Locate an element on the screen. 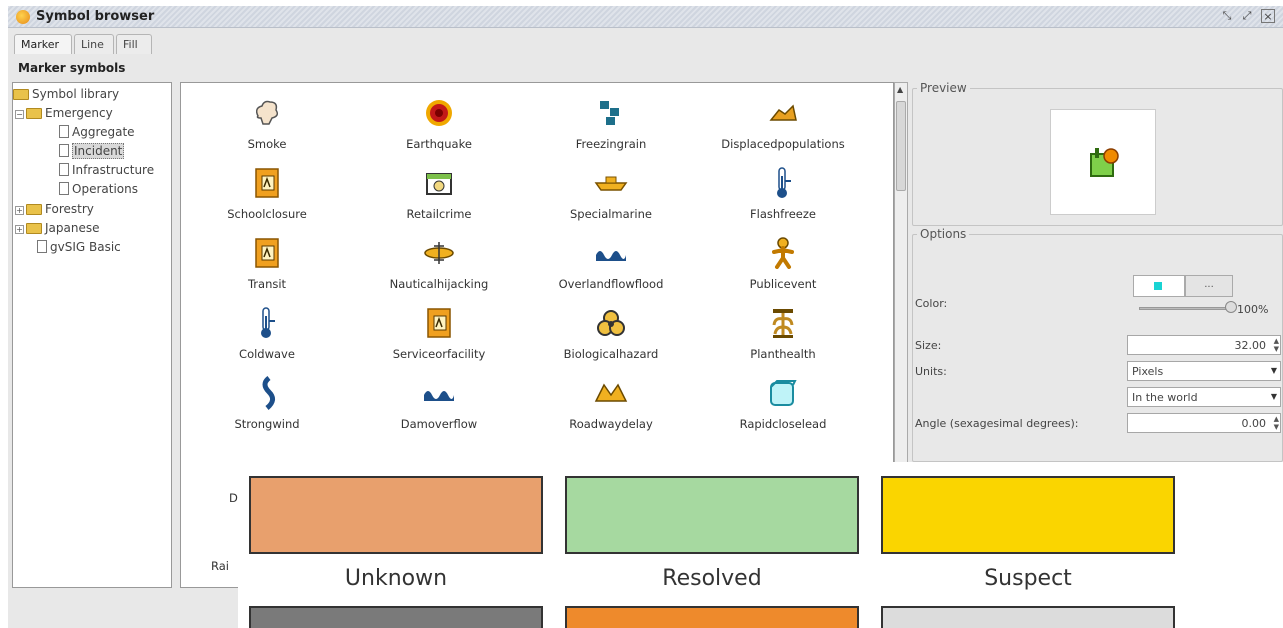 This screenshot has height=628, width=1283. angle-input: 0.00 ▲ ▼ is located at coordinates (1204, 423).